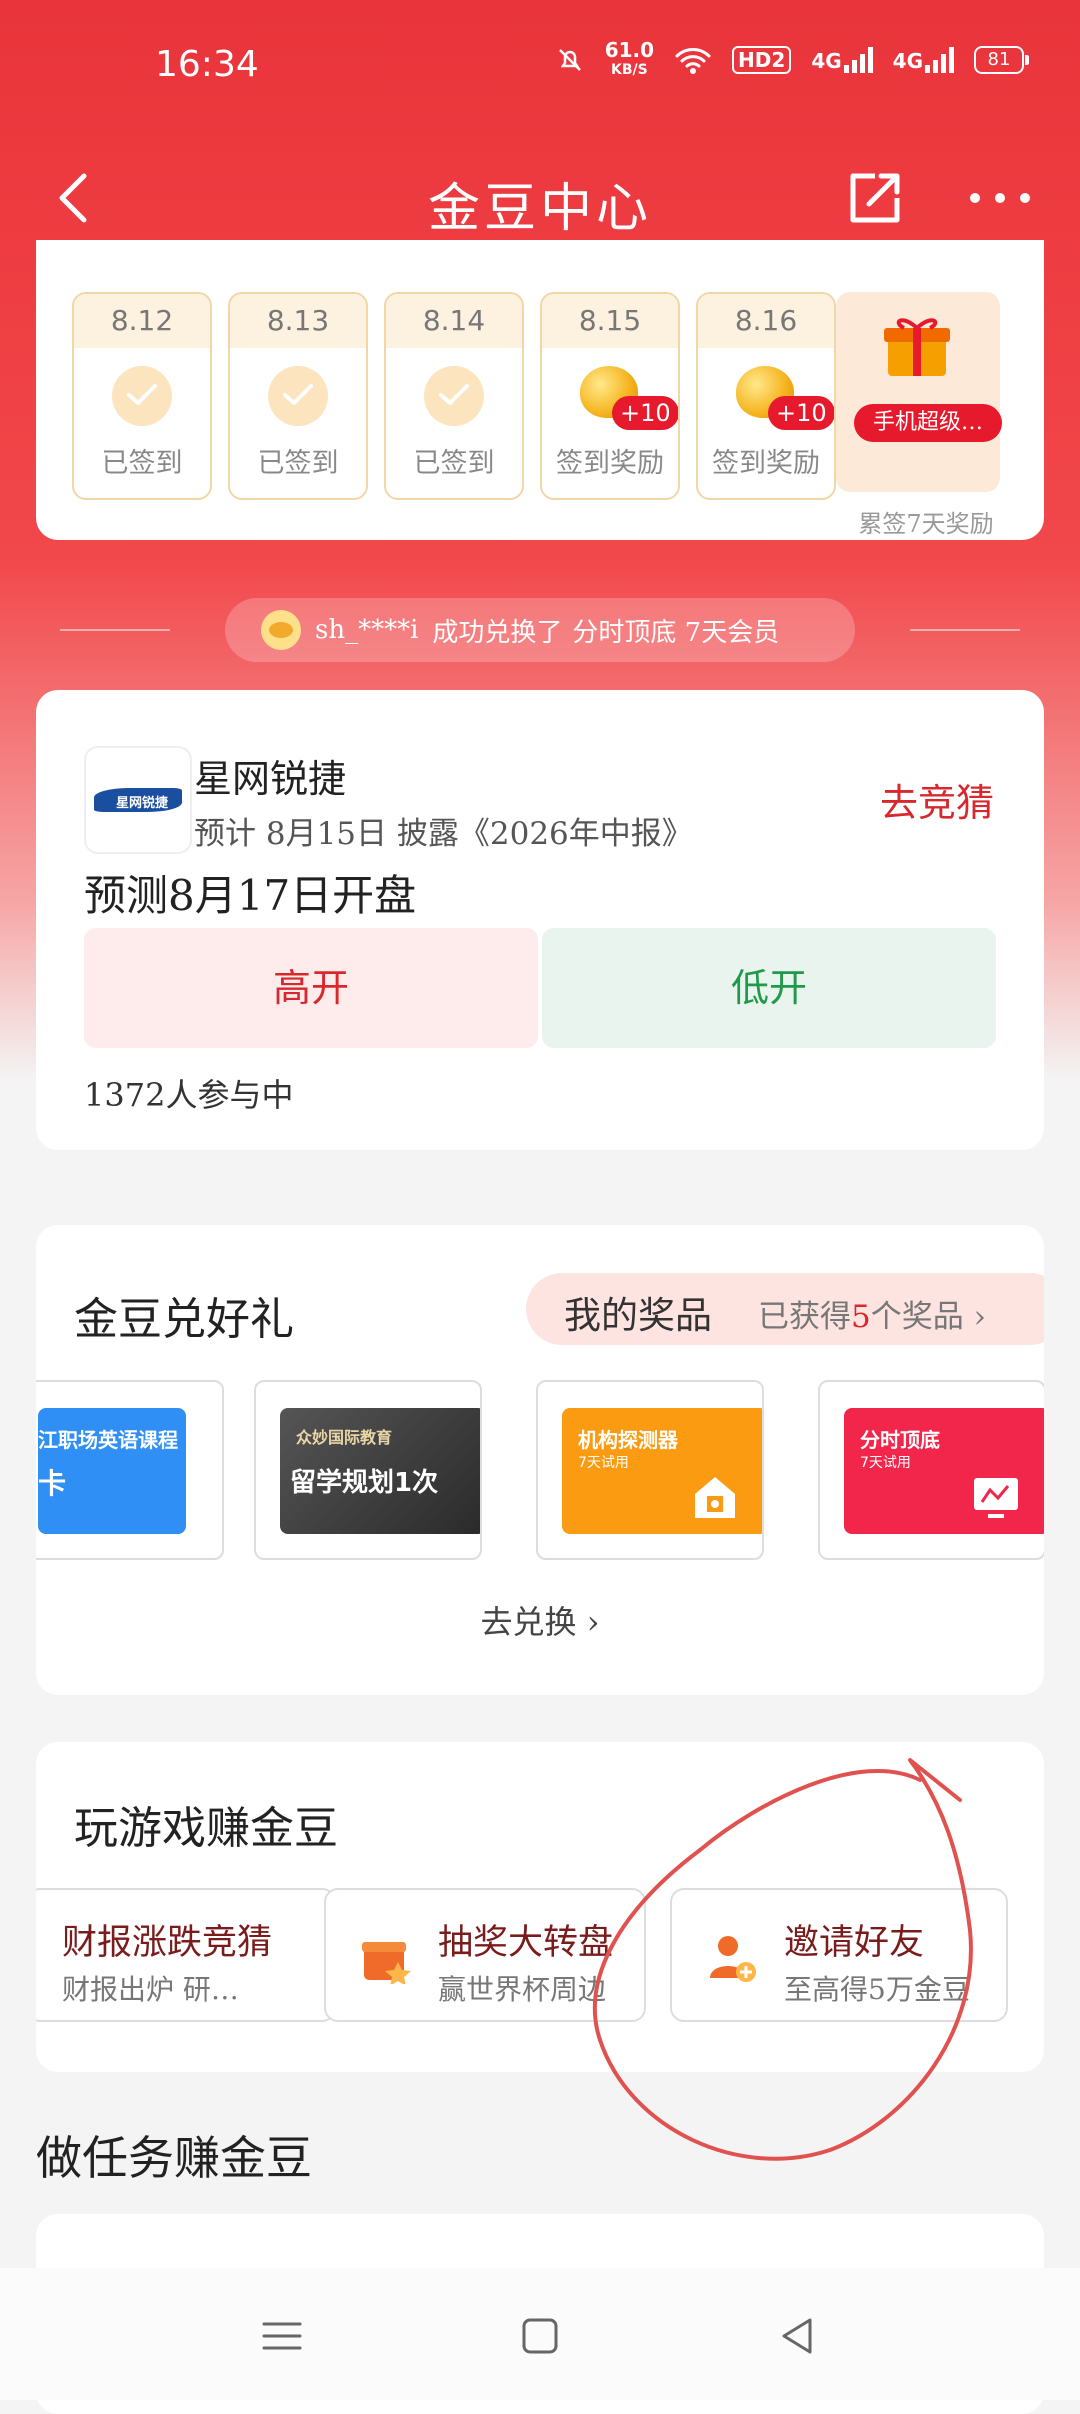 The image size is (1080, 2414). What do you see at coordinates (715, 1497) in the screenshot?
I see `house-icon` at bounding box center [715, 1497].